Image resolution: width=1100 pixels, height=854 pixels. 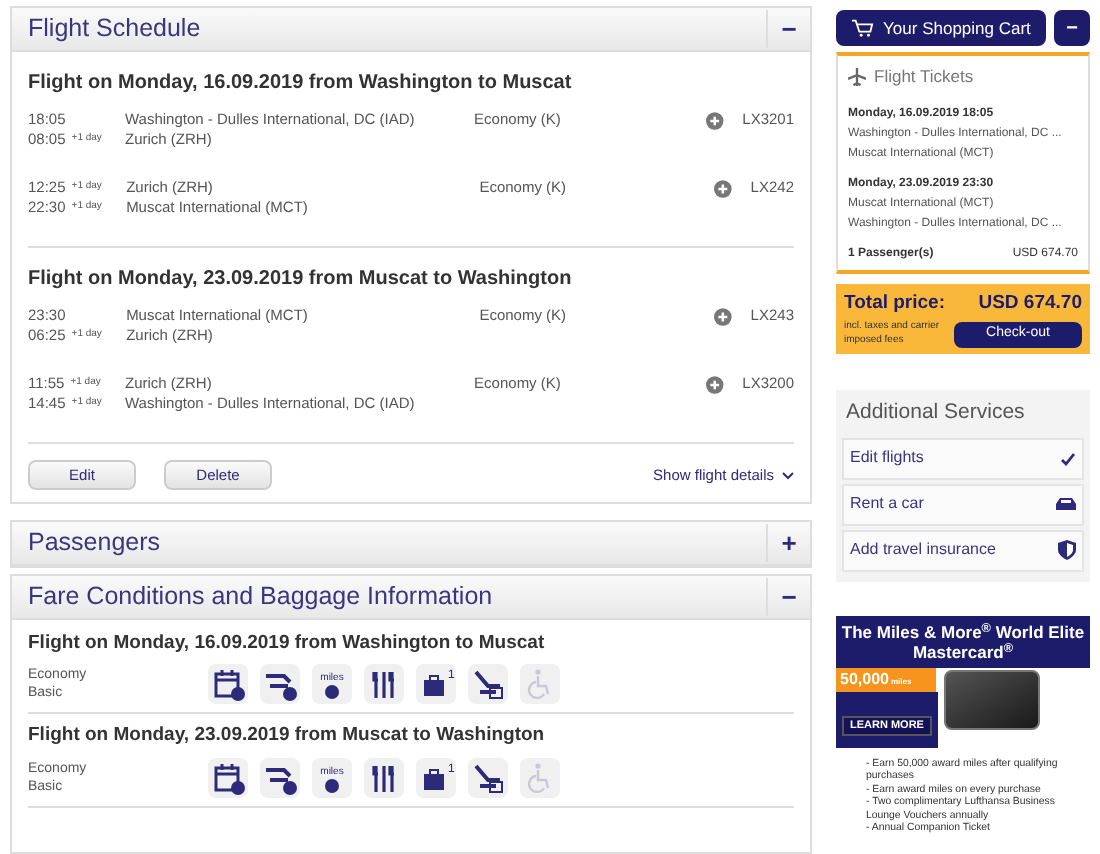 What do you see at coordinates (887, 458) in the screenshot?
I see `service-label: Edit flights` at bounding box center [887, 458].